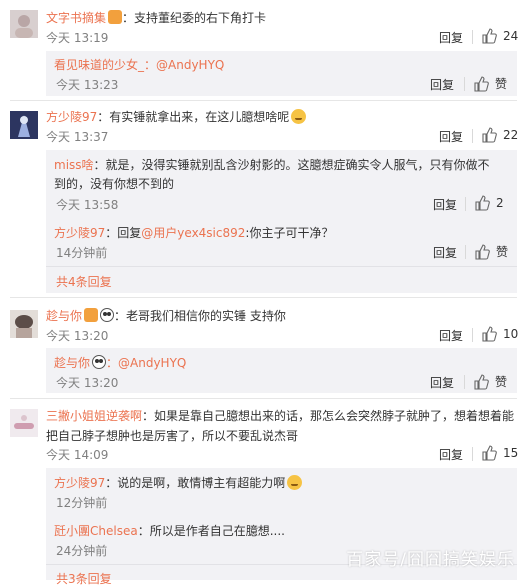 This screenshot has width=527, height=587. I want to click on comment-text: ：支持董纪委的右下角打卡, so click(194, 18).